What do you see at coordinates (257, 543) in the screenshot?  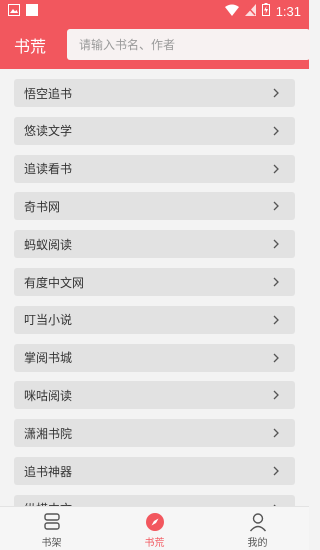 I see `tab-label: 我的` at bounding box center [257, 543].